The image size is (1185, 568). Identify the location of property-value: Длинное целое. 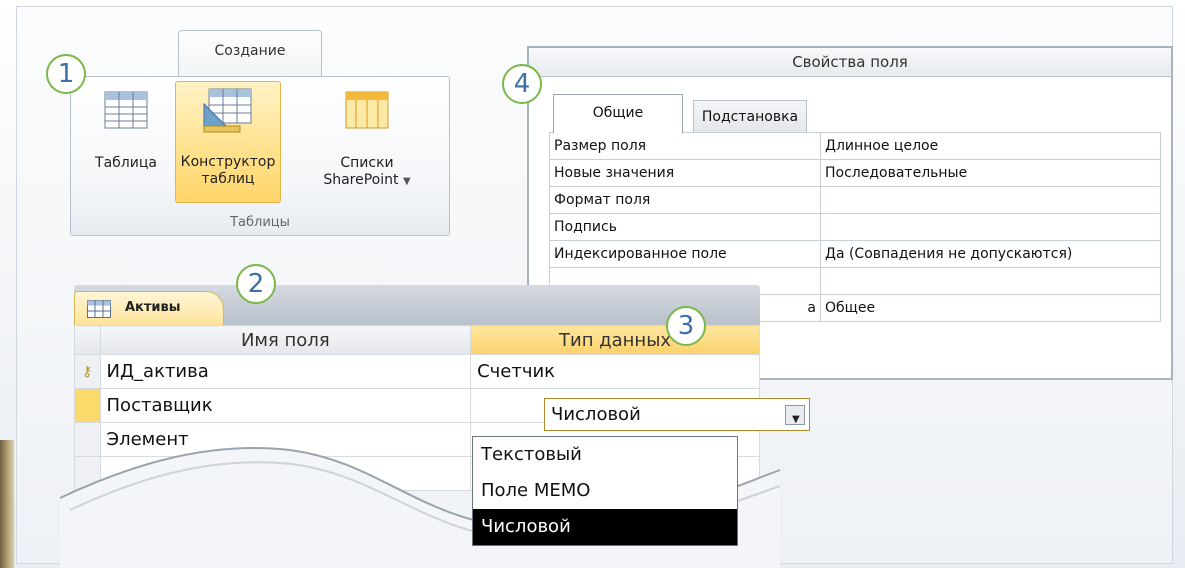
(990, 146).